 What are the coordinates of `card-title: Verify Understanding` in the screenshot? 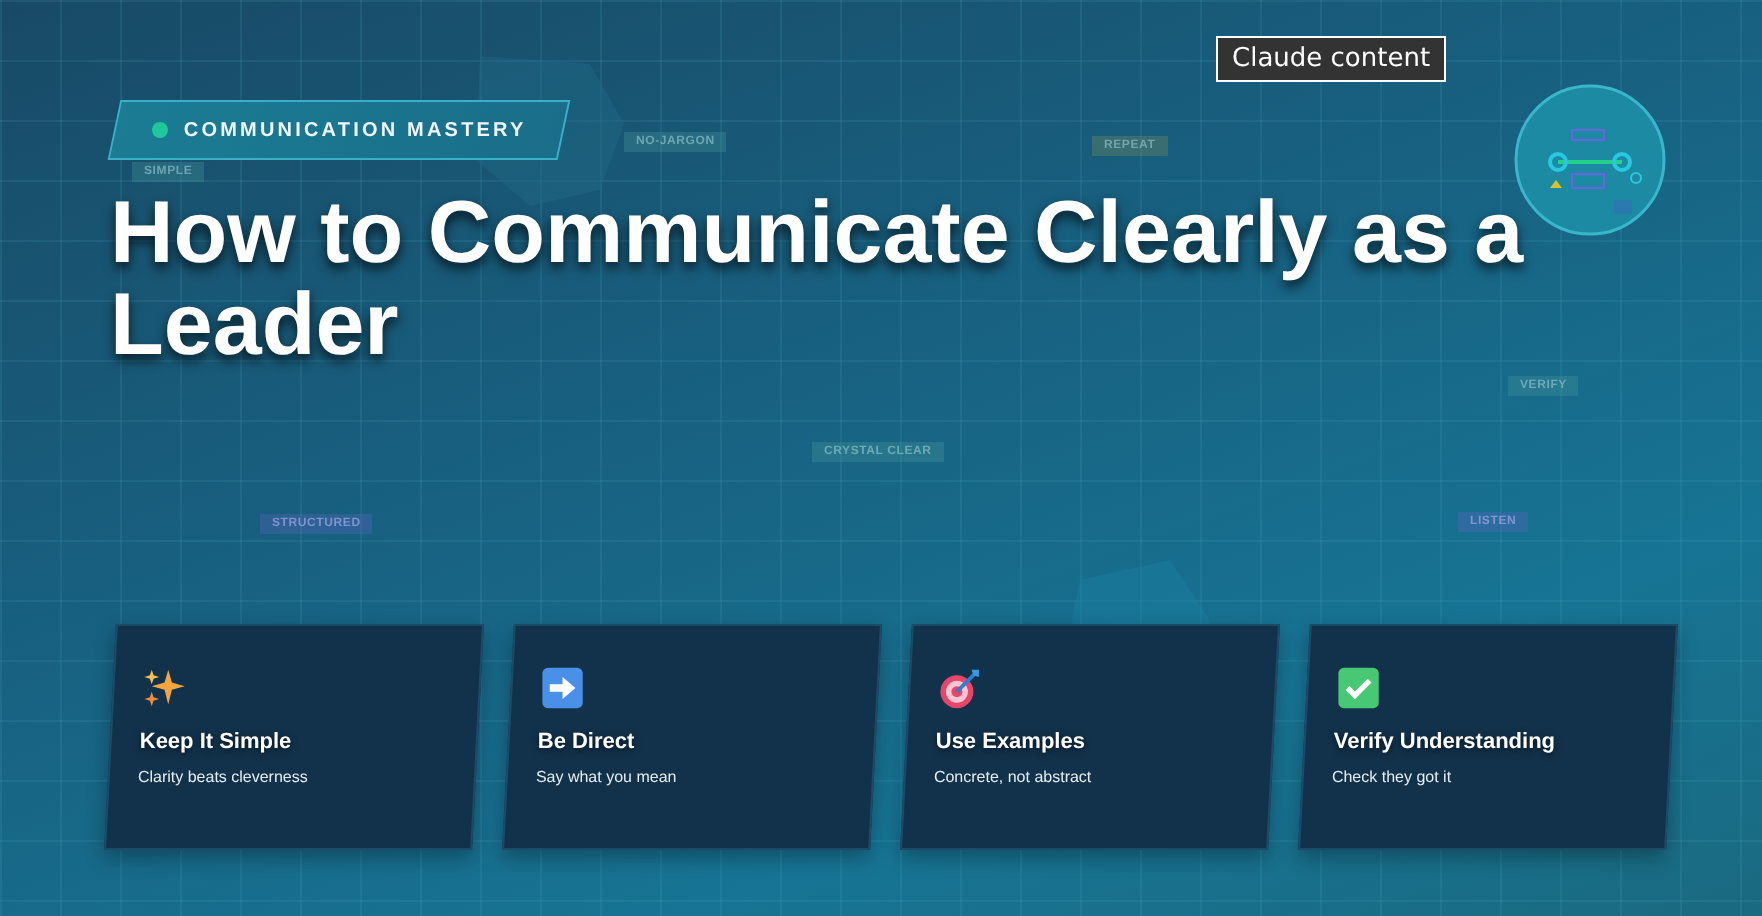 It's located at (1444, 742).